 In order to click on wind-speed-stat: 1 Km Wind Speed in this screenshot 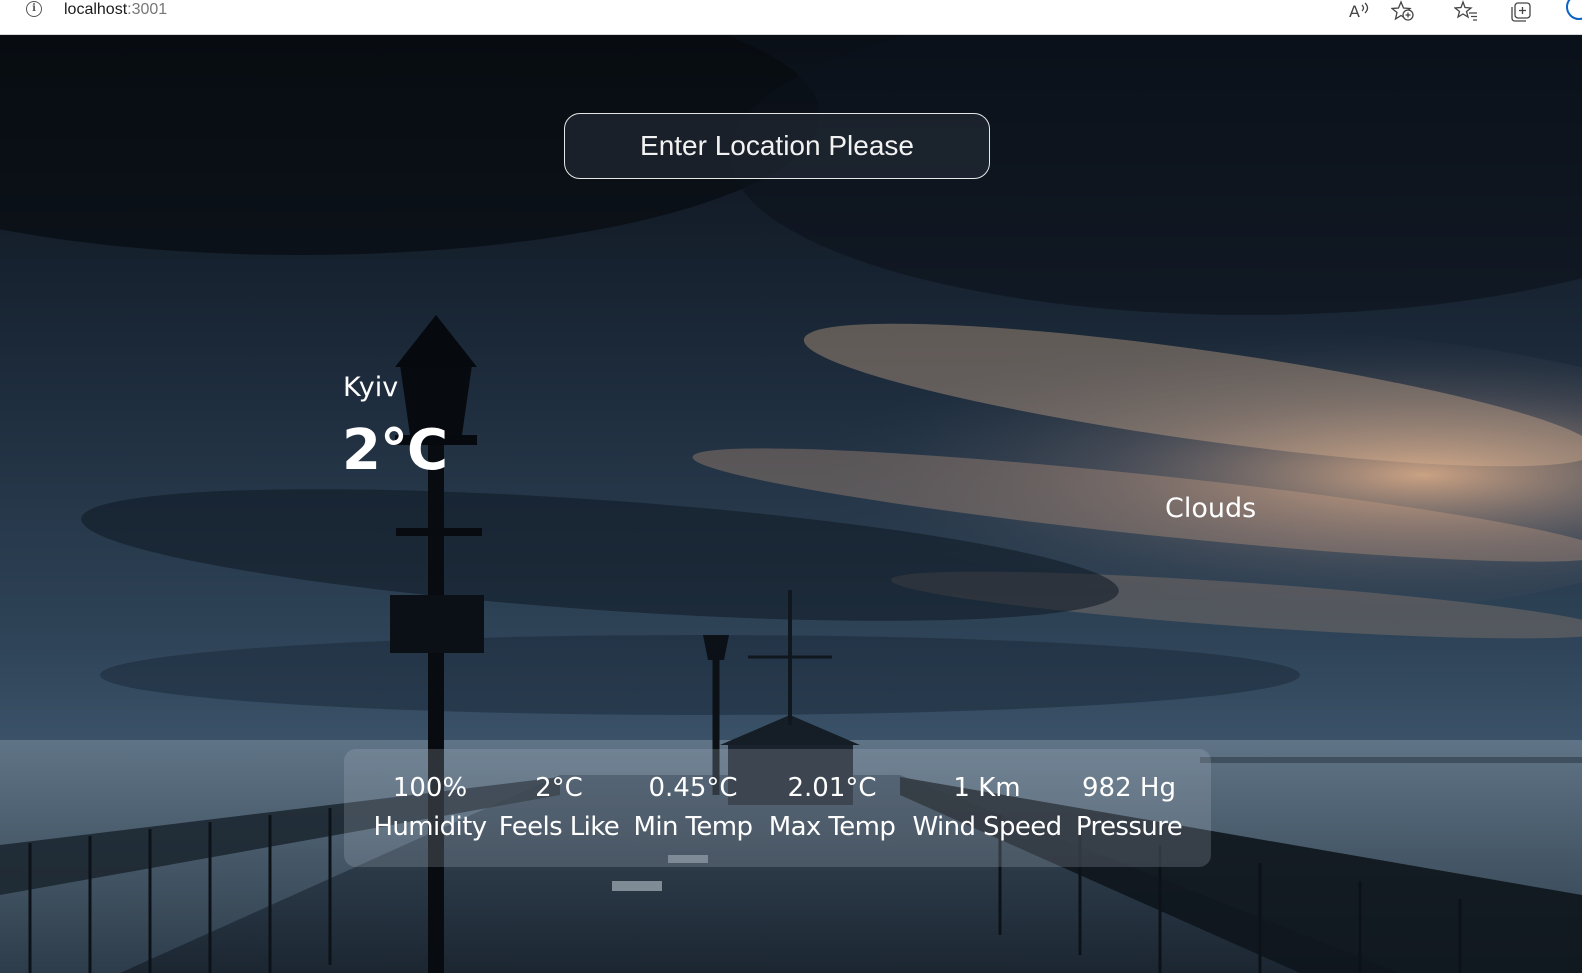, I will do `click(987, 808)`.